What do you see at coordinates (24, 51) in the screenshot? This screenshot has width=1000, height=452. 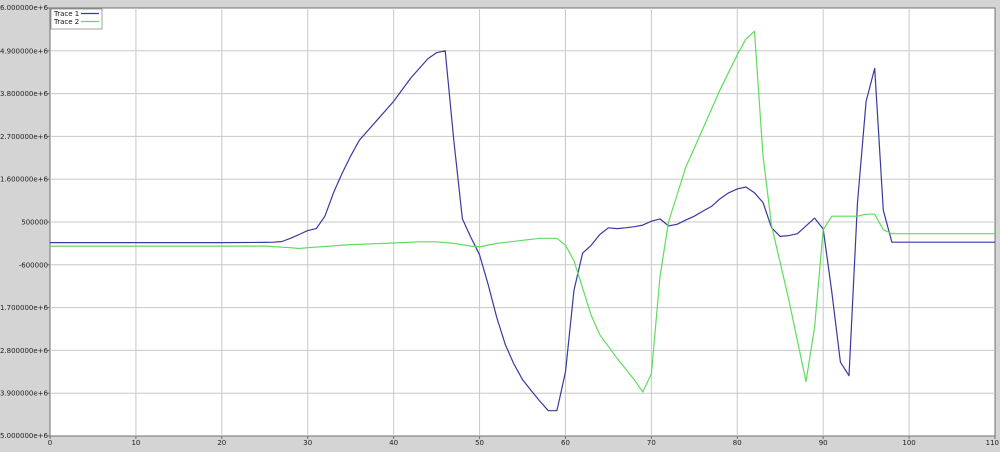 I see `y-tick-label: 4.900000e+6` at bounding box center [24, 51].